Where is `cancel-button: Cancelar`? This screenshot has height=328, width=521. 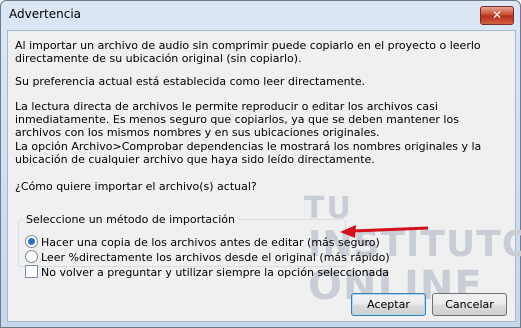
cancel-button: Cancelar is located at coordinates (469, 304).